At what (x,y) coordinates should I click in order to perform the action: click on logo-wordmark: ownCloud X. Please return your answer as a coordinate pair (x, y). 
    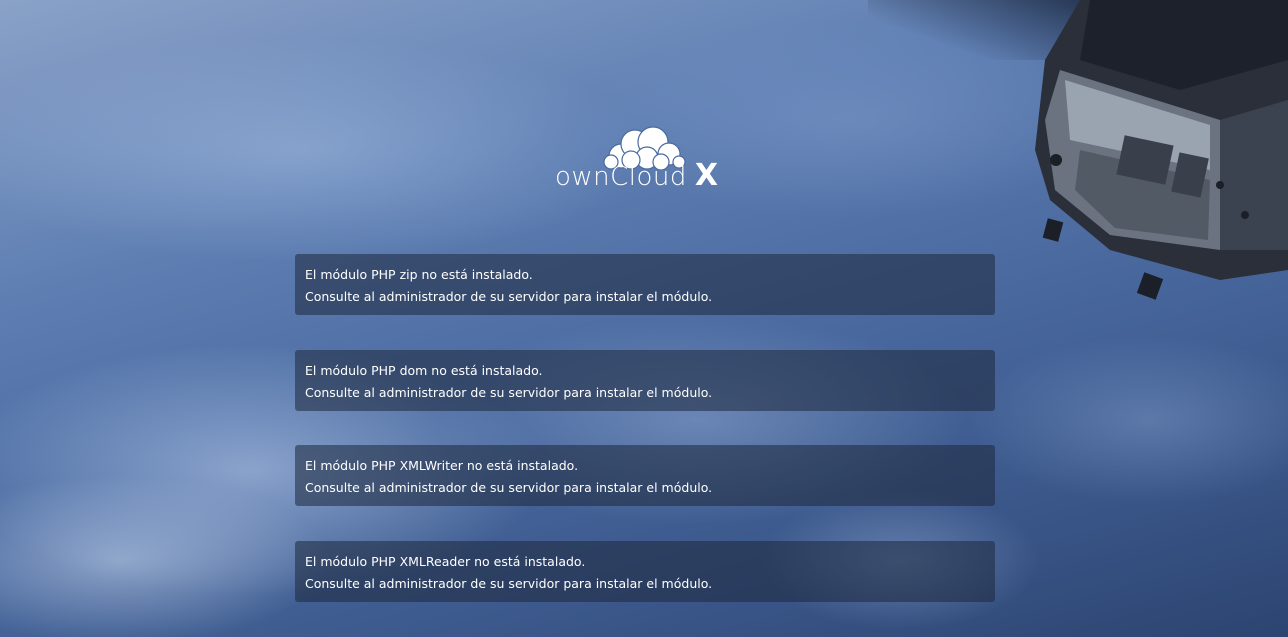
    Looking at the image, I should click on (645, 175).